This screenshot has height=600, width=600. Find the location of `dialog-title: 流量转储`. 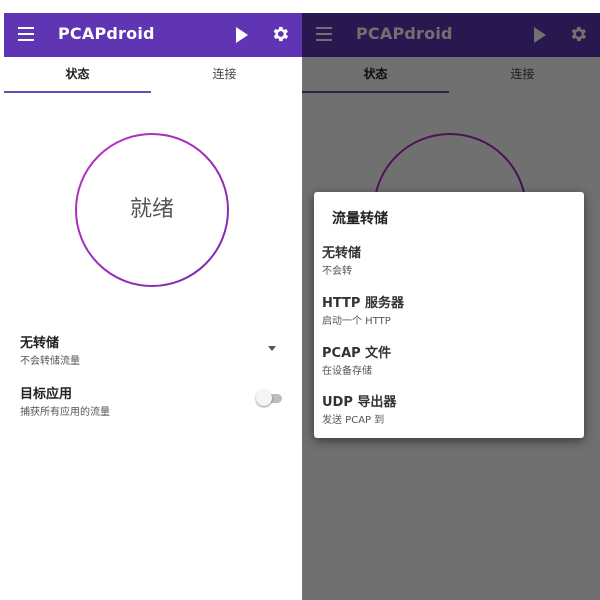

dialog-title: 流量转储 is located at coordinates (360, 219).